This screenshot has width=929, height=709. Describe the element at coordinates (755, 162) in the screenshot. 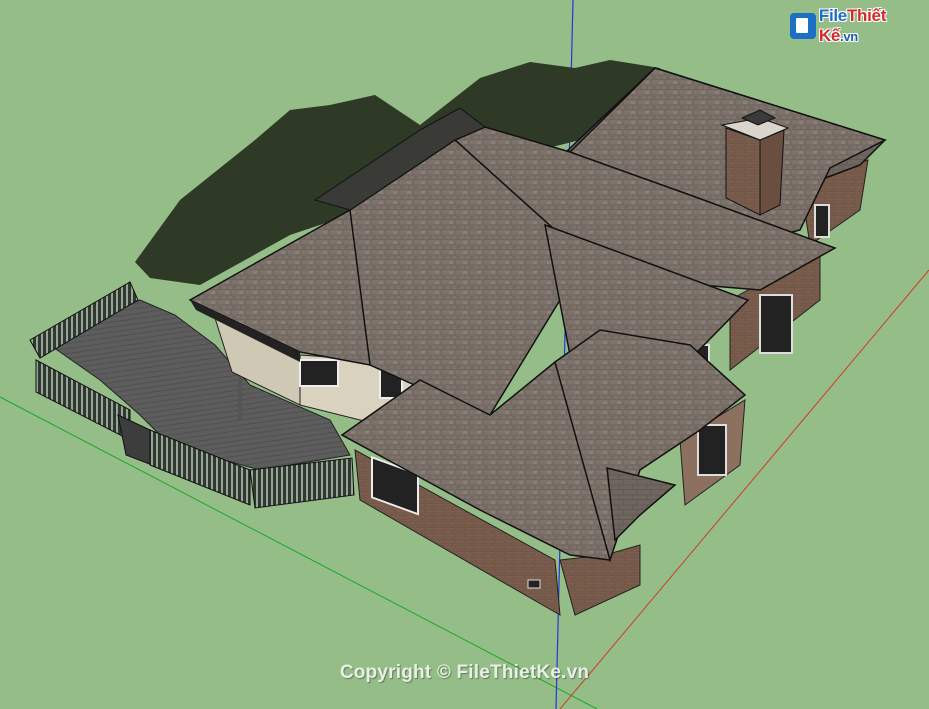

I see `chimney` at that location.